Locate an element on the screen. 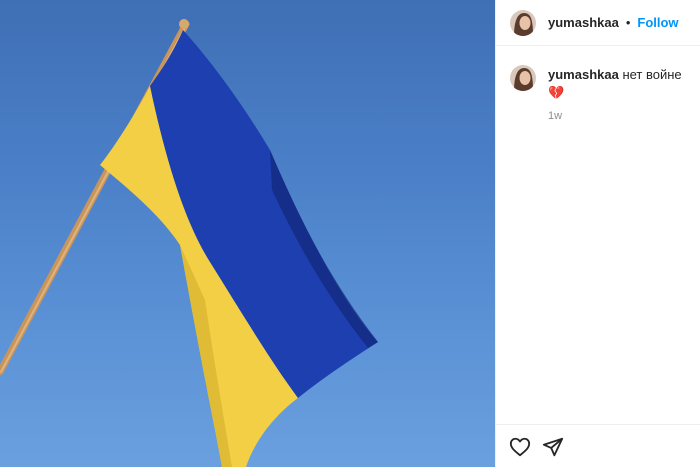 This screenshot has height=468, width=700. caption-text: yumashkaa нет войне 💔 is located at coordinates (617, 84).